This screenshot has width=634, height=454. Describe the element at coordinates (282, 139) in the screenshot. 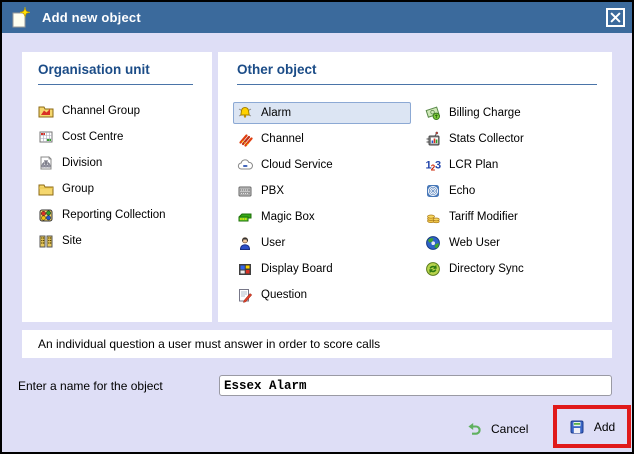

I see `item-label: Channel` at that location.